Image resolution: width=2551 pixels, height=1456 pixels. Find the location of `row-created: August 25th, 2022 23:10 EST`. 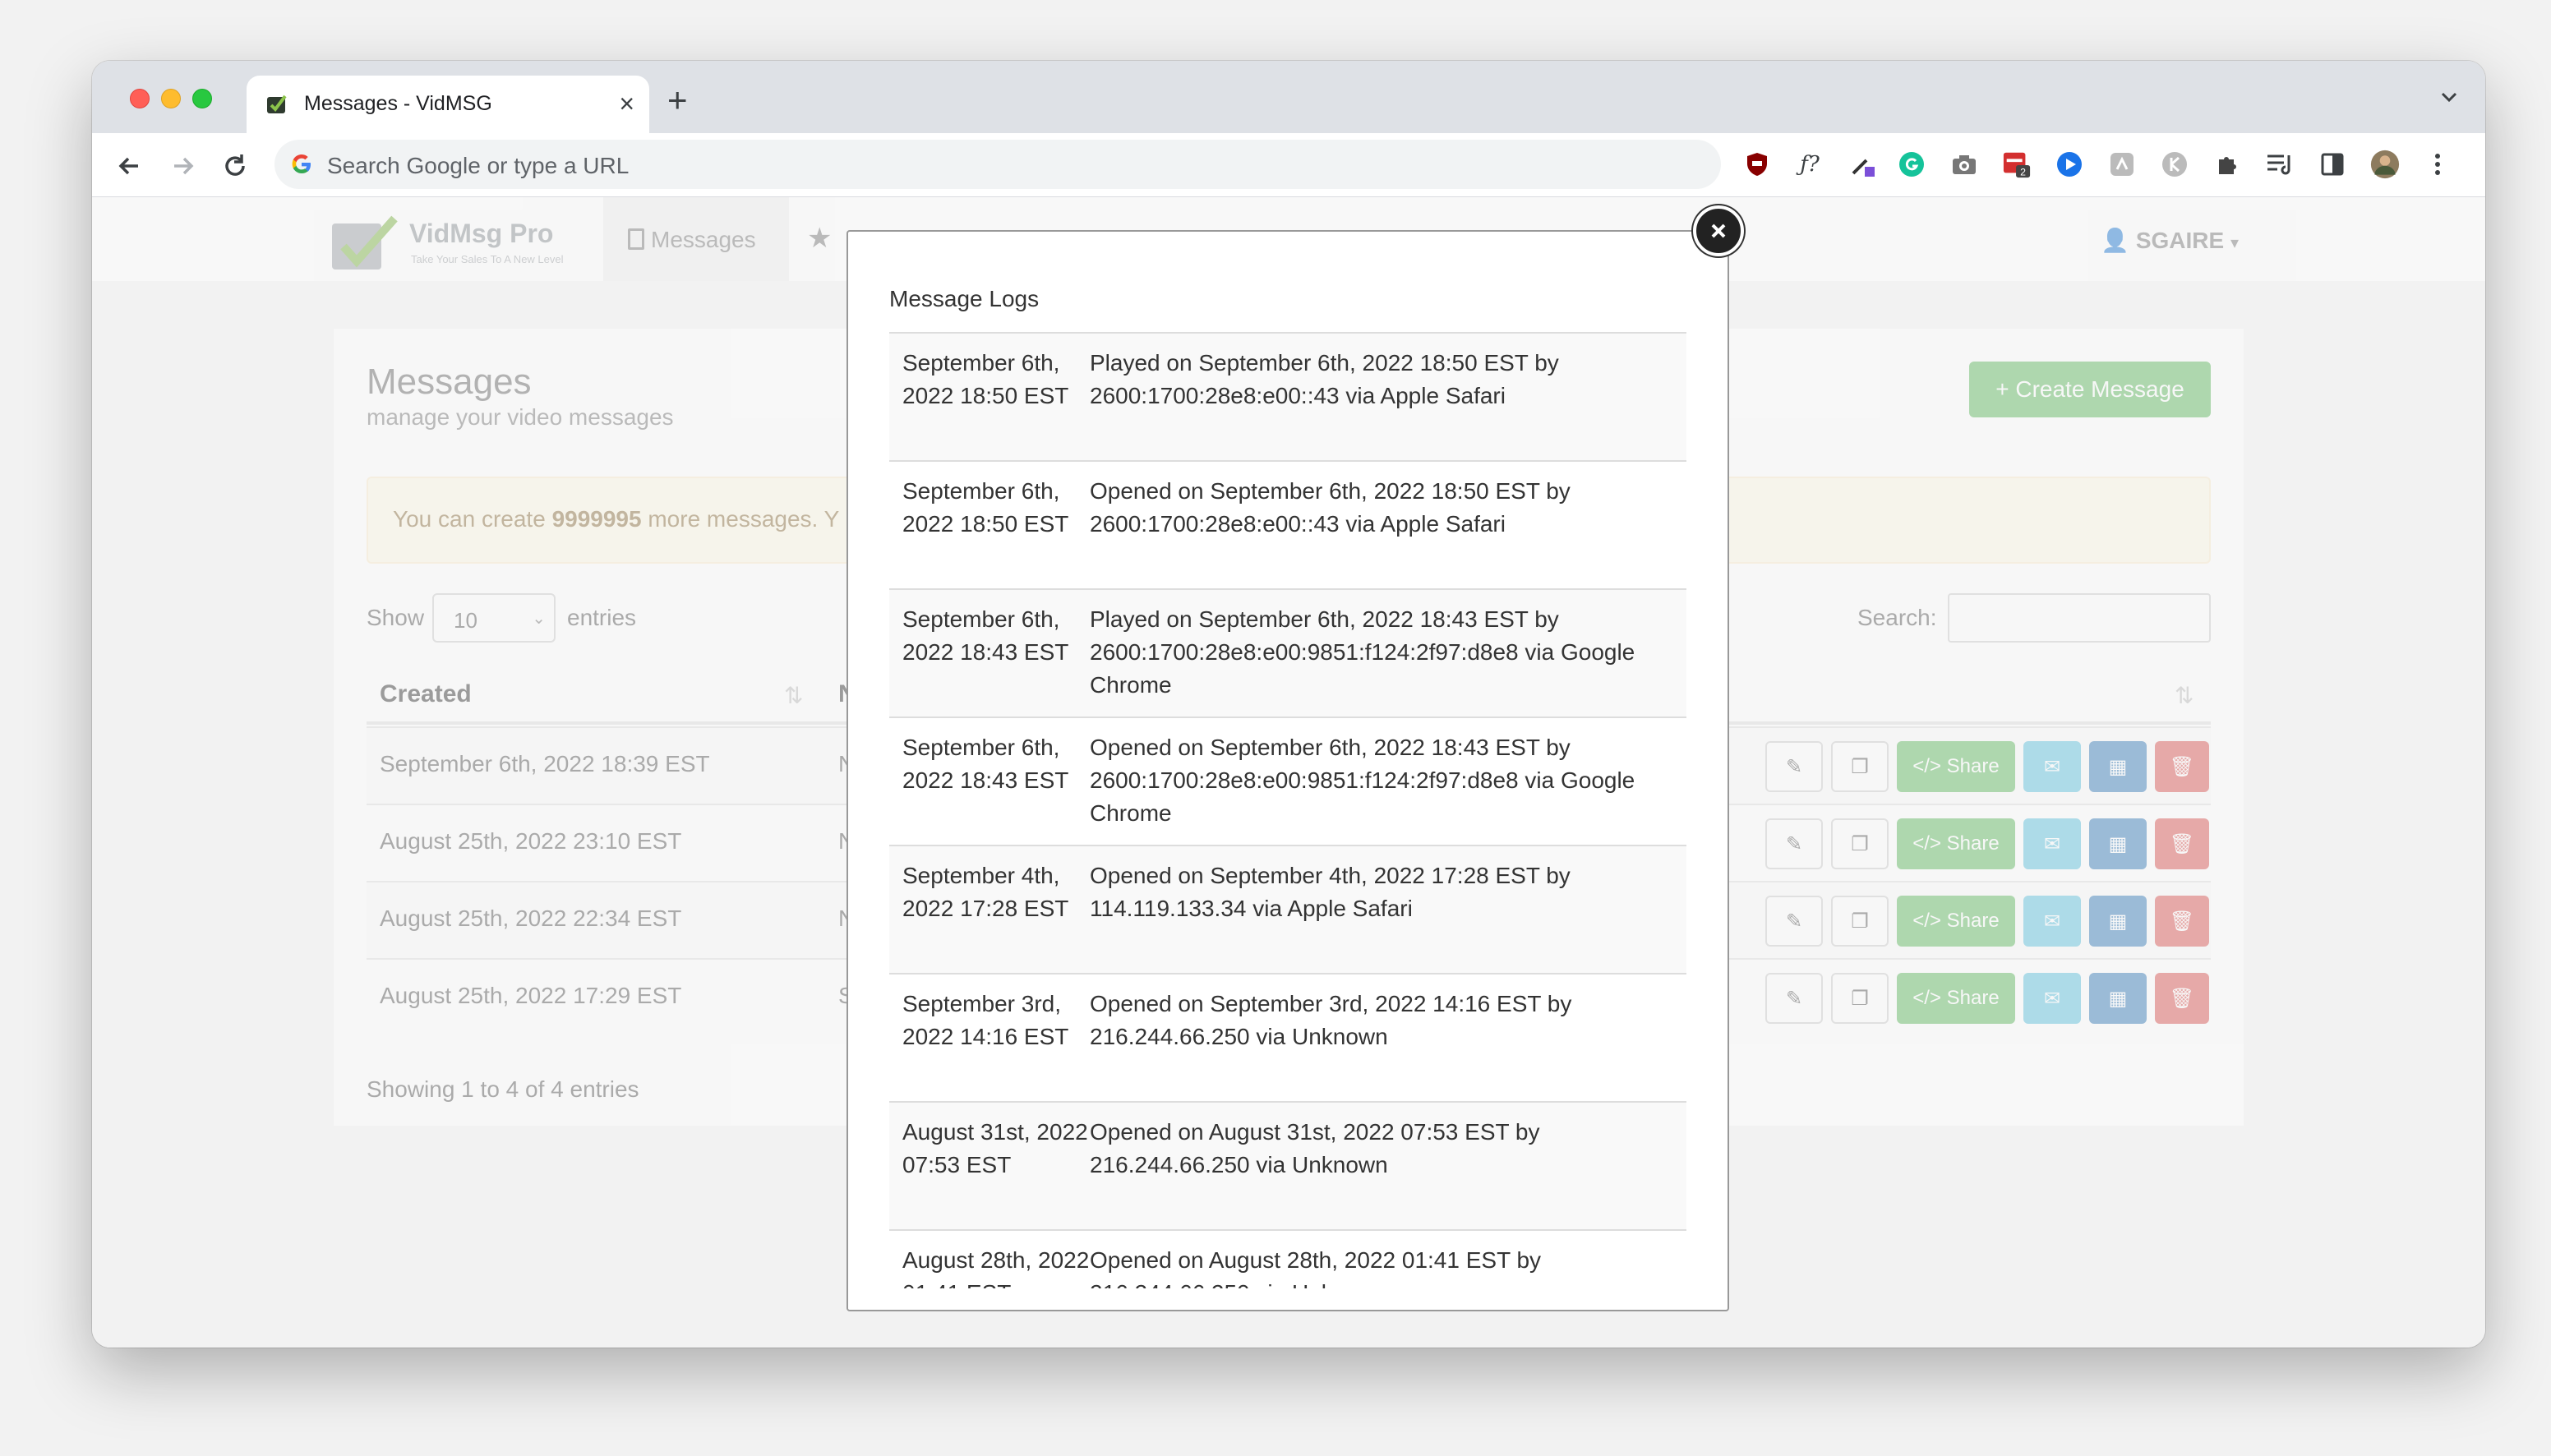

row-created: August 25th, 2022 23:10 EST is located at coordinates (531, 841).